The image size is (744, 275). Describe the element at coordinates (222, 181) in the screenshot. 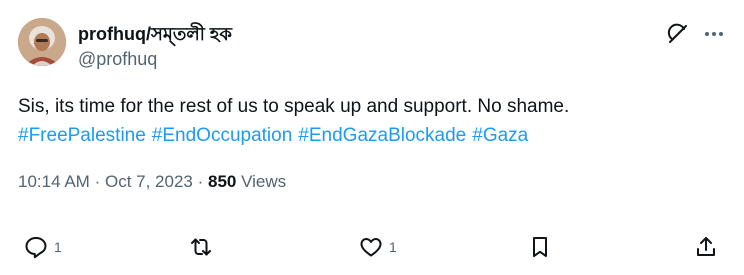

I see `views-count: 850` at that location.